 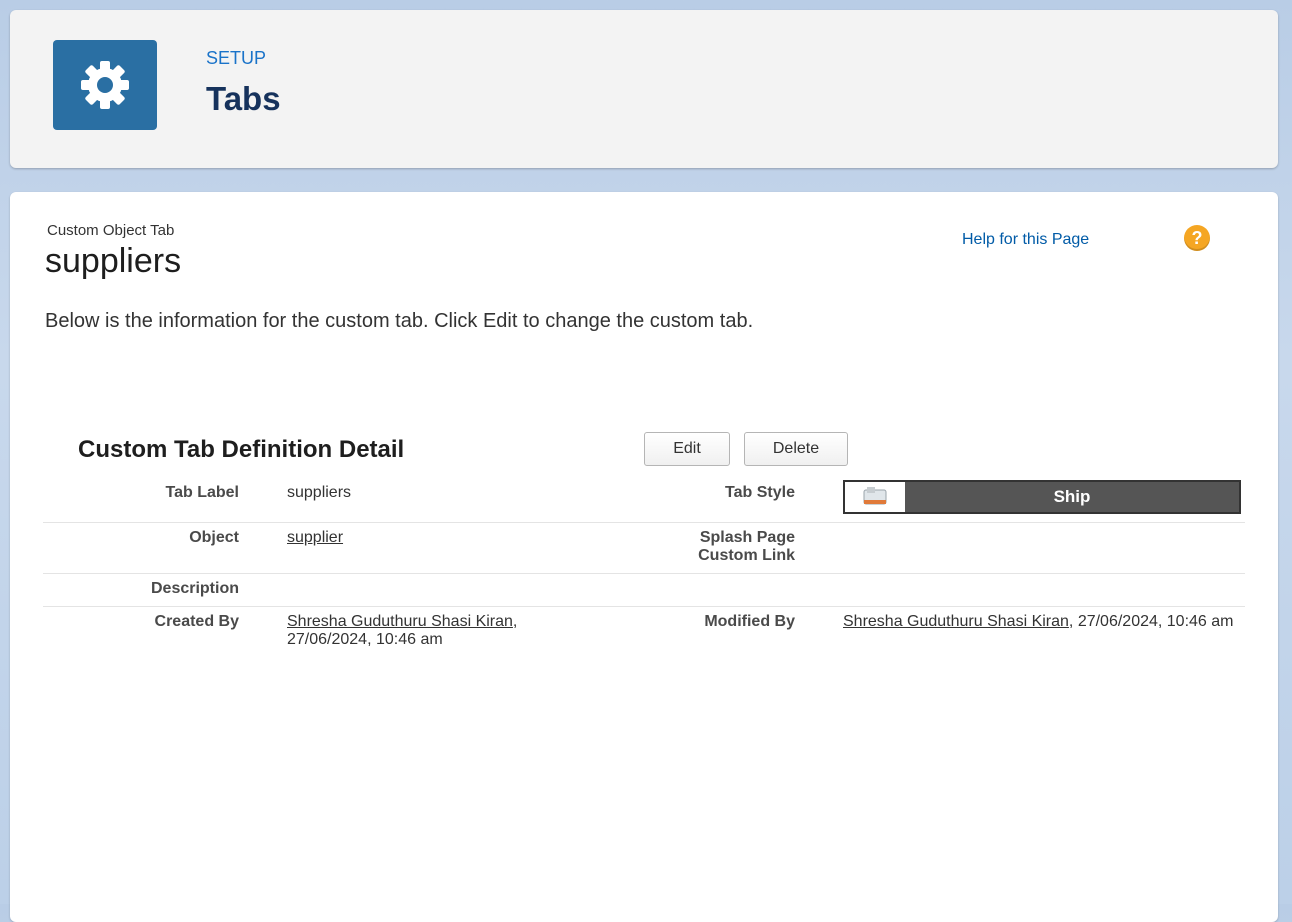 I want to click on edit-button: Edit, so click(x=687, y=449).